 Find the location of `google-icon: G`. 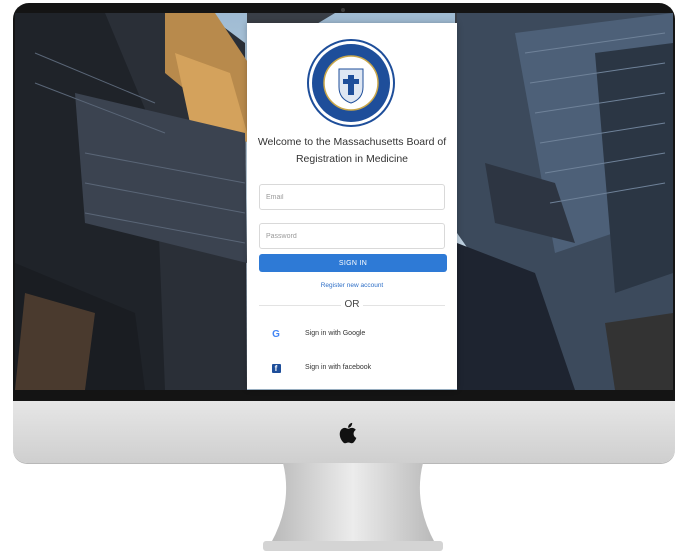

google-icon: G is located at coordinates (276, 334).